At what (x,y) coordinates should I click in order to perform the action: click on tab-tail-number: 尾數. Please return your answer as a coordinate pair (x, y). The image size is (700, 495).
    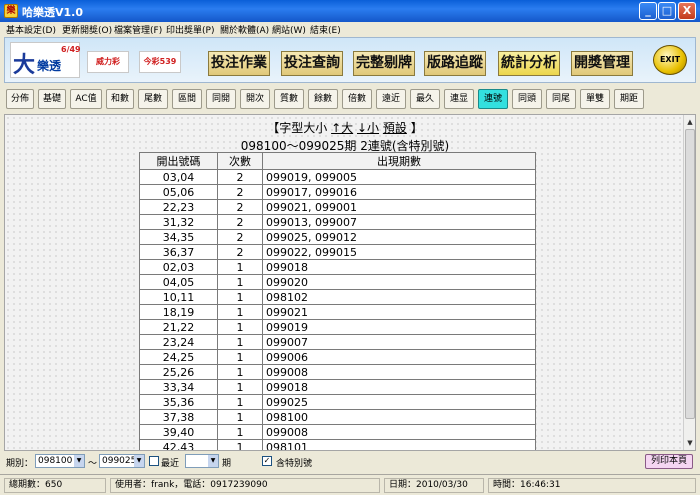
    Looking at the image, I should click on (153, 99).